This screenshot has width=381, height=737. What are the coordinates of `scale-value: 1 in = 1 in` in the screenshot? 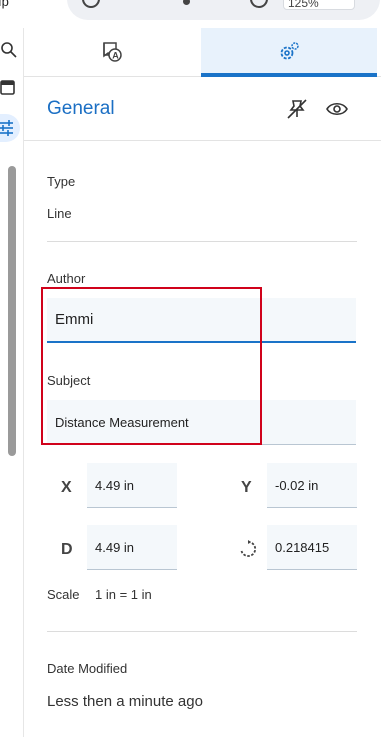 It's located at (123, 594).